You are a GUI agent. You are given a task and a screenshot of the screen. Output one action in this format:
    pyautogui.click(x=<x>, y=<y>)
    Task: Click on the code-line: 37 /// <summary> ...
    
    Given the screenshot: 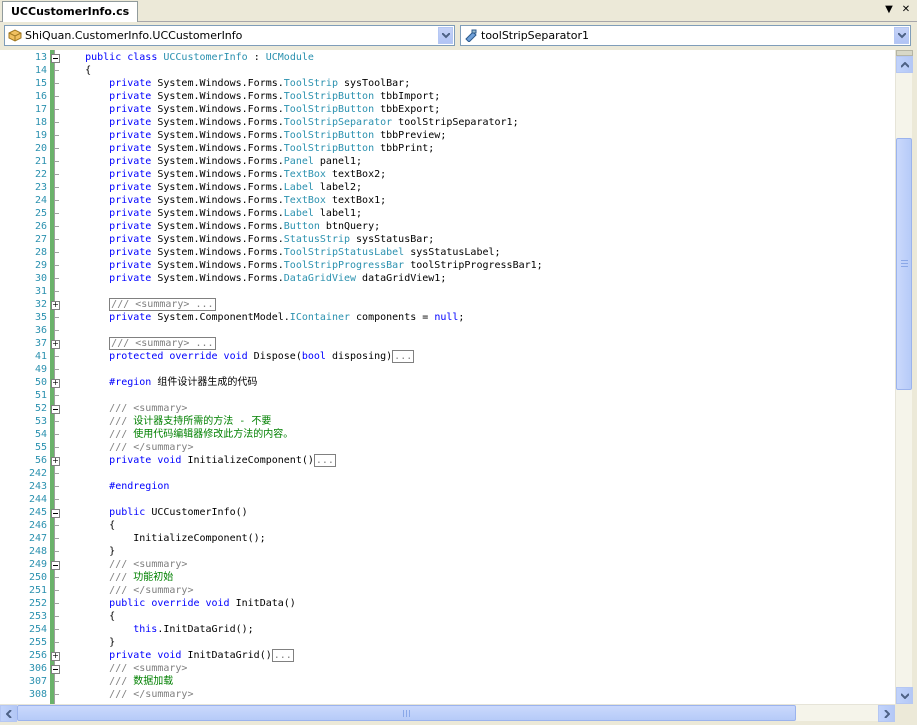 What is the action you would take?
    pyautogui.click(x=447, y=343)
    